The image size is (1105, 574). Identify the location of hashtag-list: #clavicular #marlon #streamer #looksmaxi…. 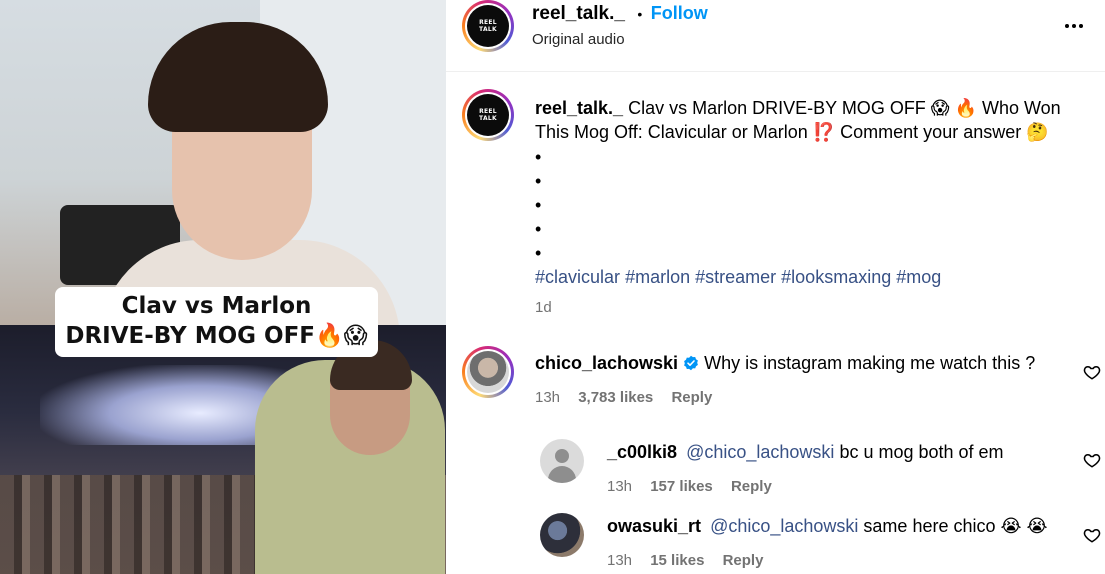
(738, 277).